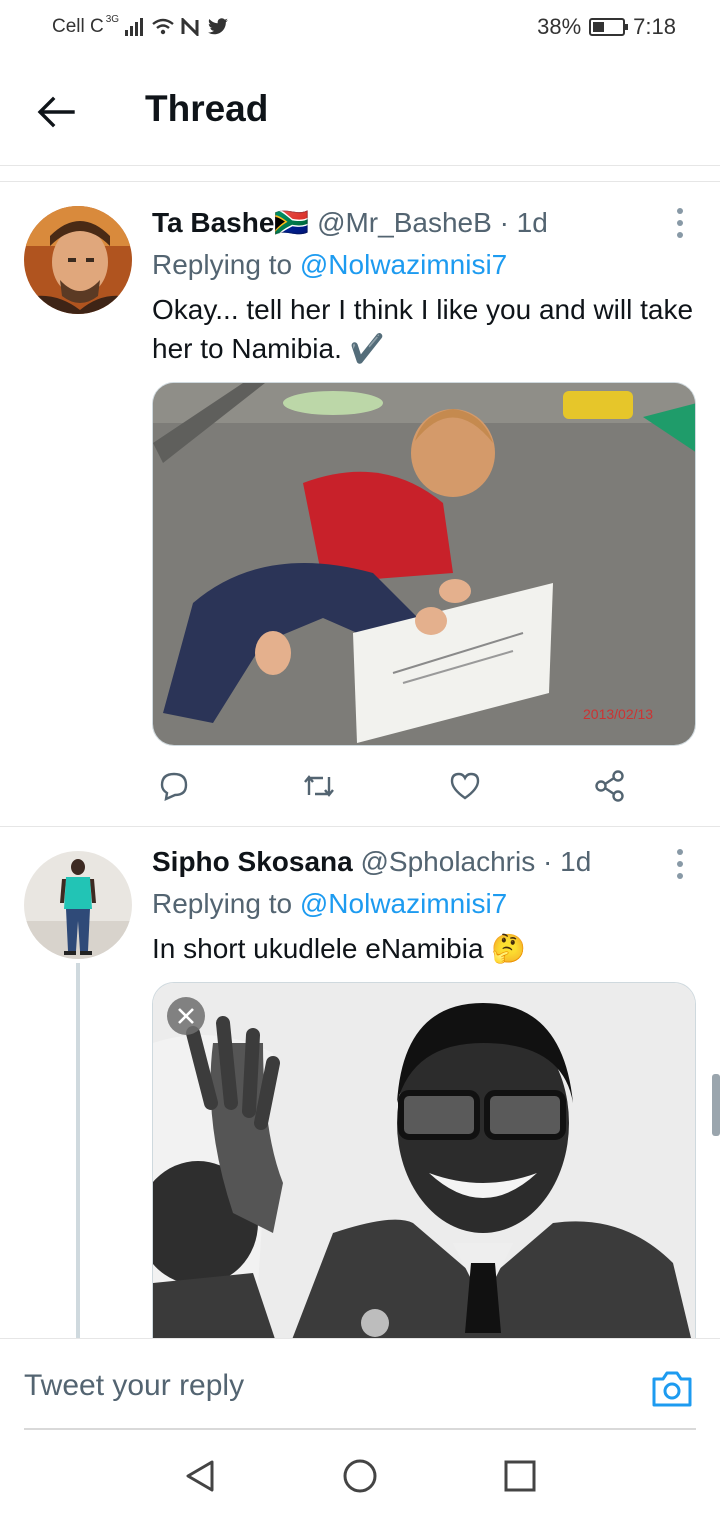  Describe the element at coordinates (716, 1105) in the screenshot. I see `scrollbar-thumb` at that location.